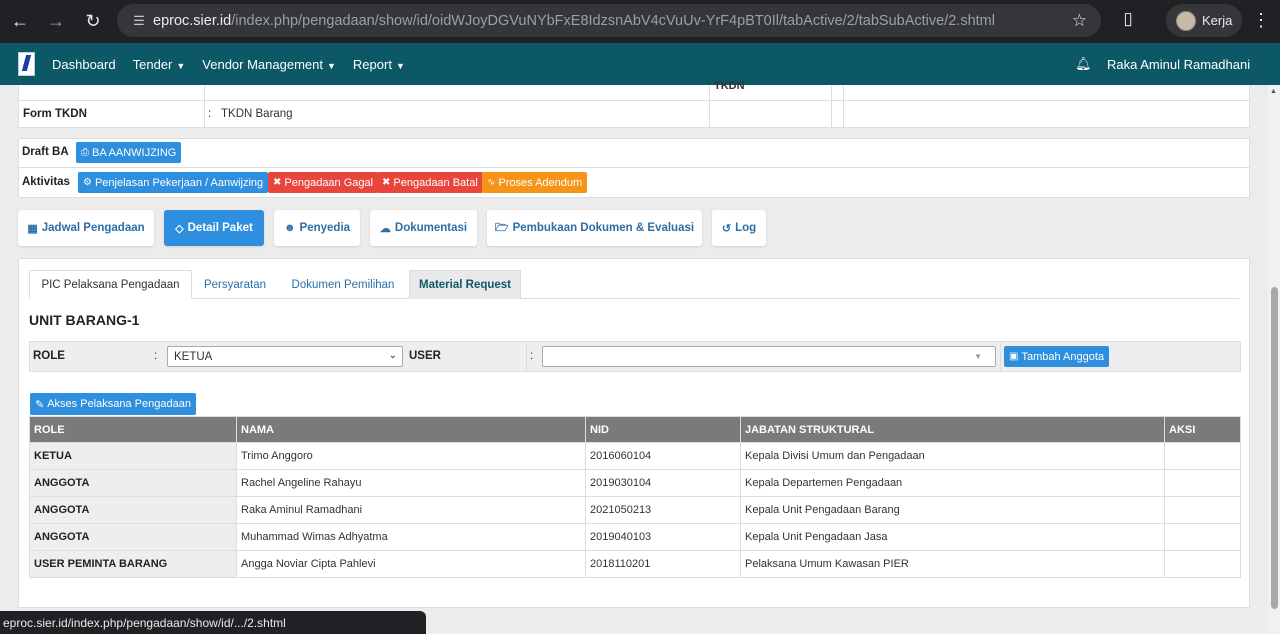 This screenshot has height=634, width=1280. I want to click on akses-pelaksana-label: Akses Pelaksana Pengadaan, so click(119, 404).